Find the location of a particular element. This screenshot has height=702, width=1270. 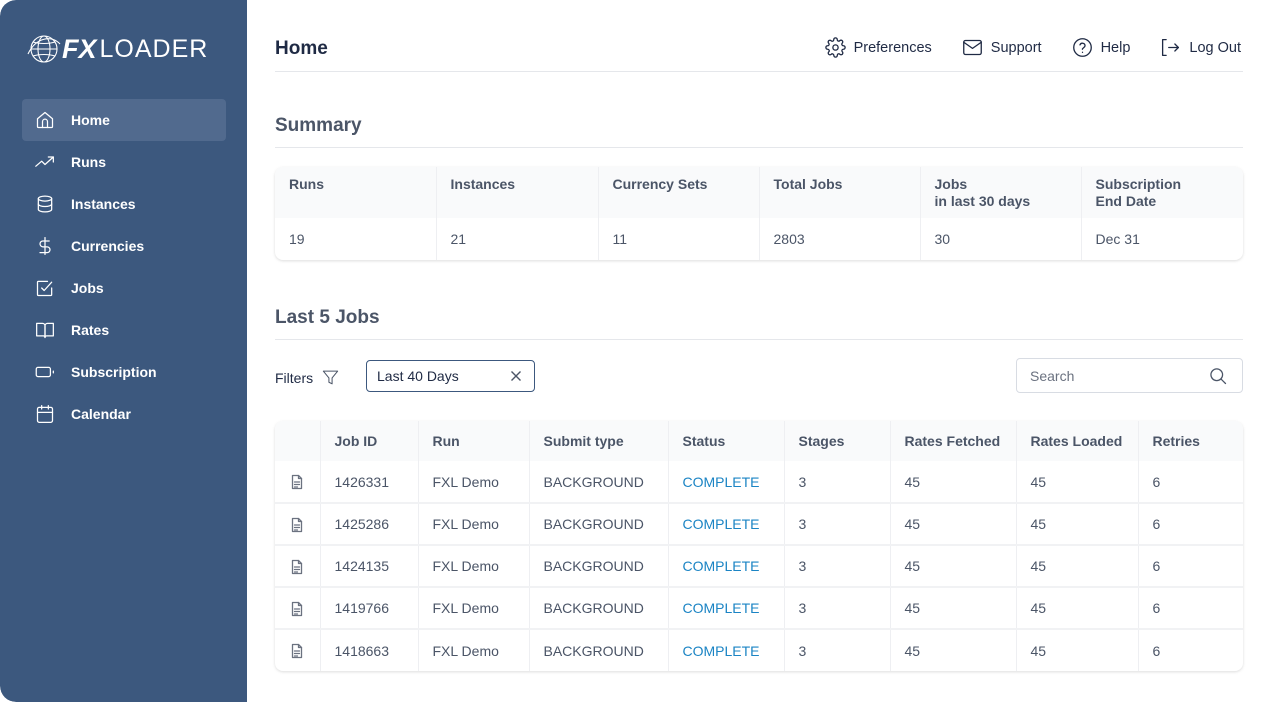

close-icon is located at coordinates (516, 376).